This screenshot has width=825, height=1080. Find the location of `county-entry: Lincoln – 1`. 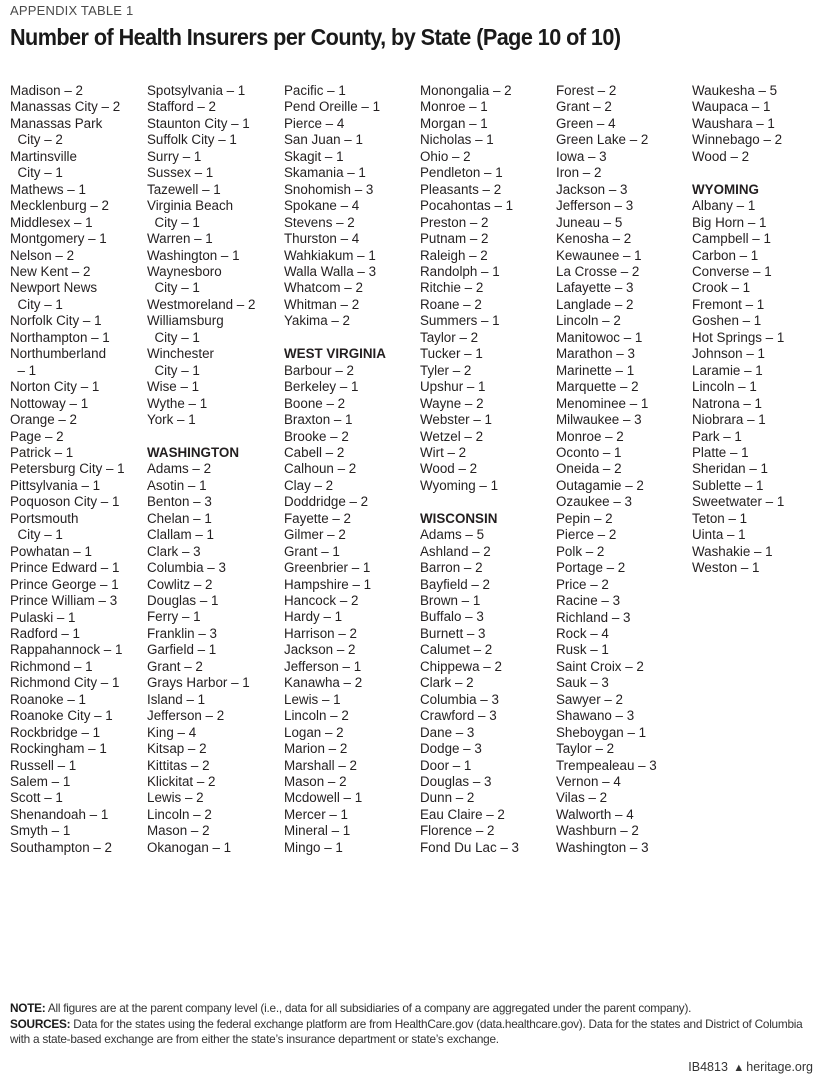

county-entry: Lincoln – 1 is located at coordinates (724, 387).